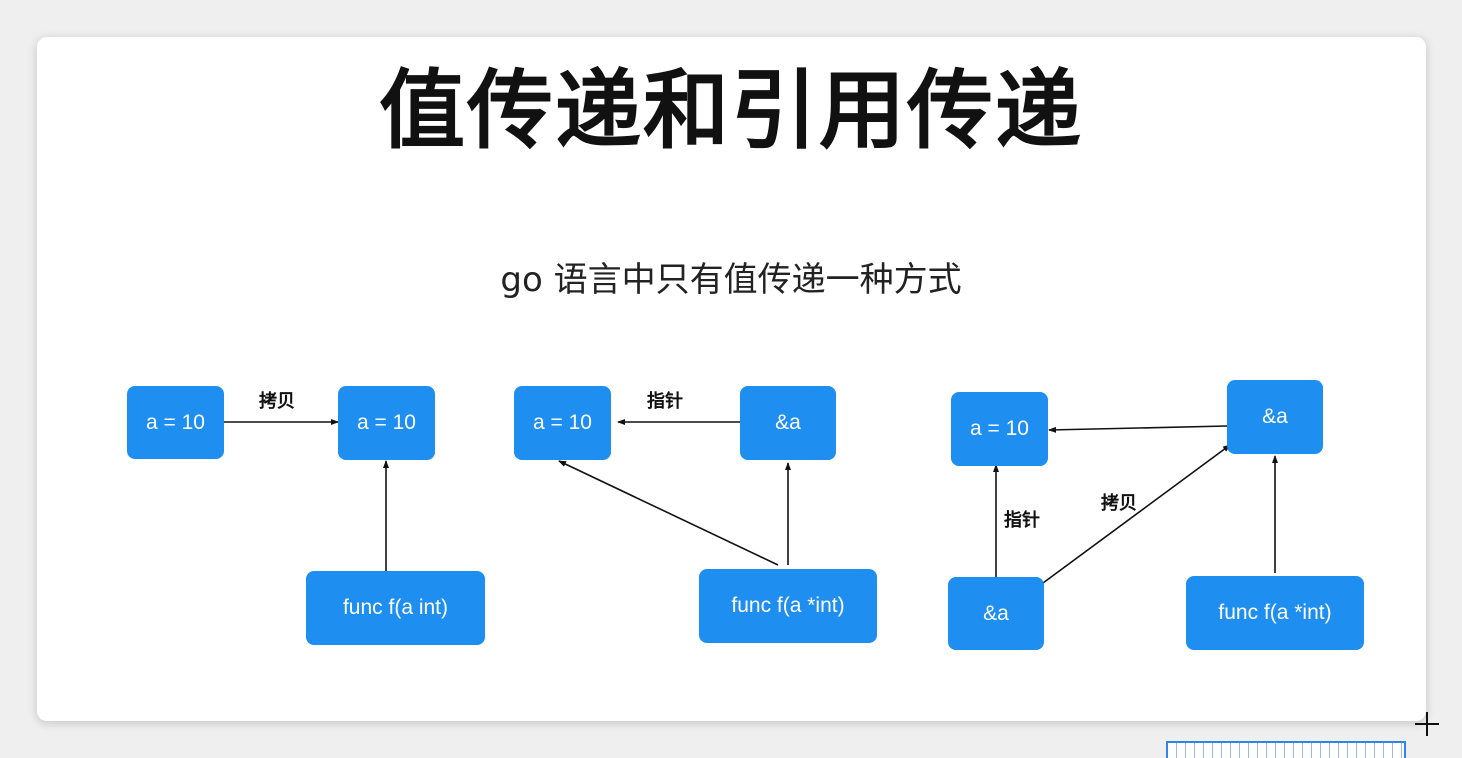 Image resolution: width=1462 pixels, height=758 pixels. What do you see at coordinates (277, 401) in the screenshot?
I see `d1-edge-label-copy: 拷贝` at bounding box center [277, 401].